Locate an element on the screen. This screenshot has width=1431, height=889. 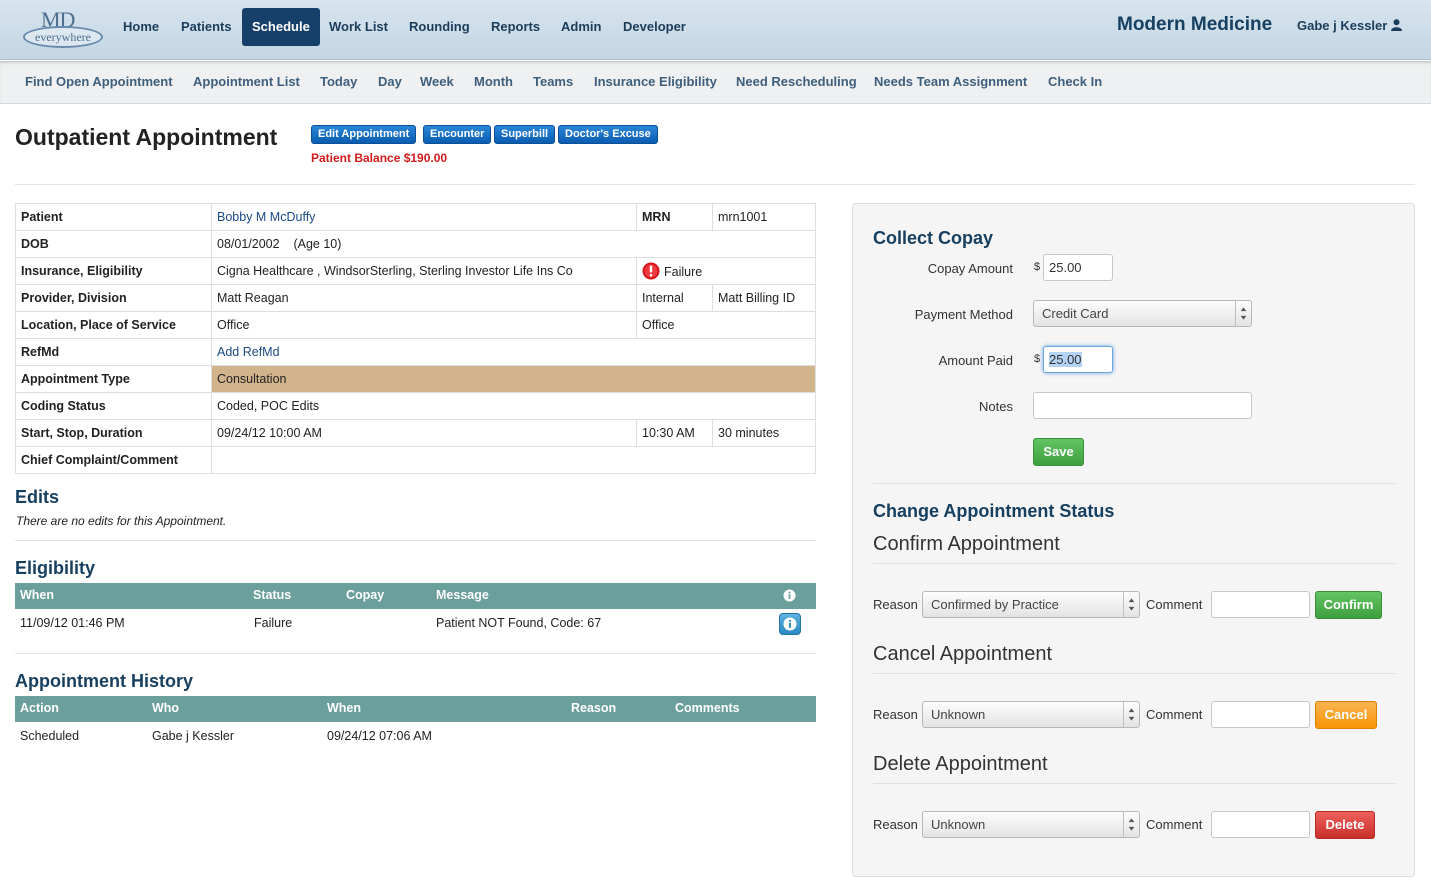
delete-comment-input is located at coordinates (1260, 824).